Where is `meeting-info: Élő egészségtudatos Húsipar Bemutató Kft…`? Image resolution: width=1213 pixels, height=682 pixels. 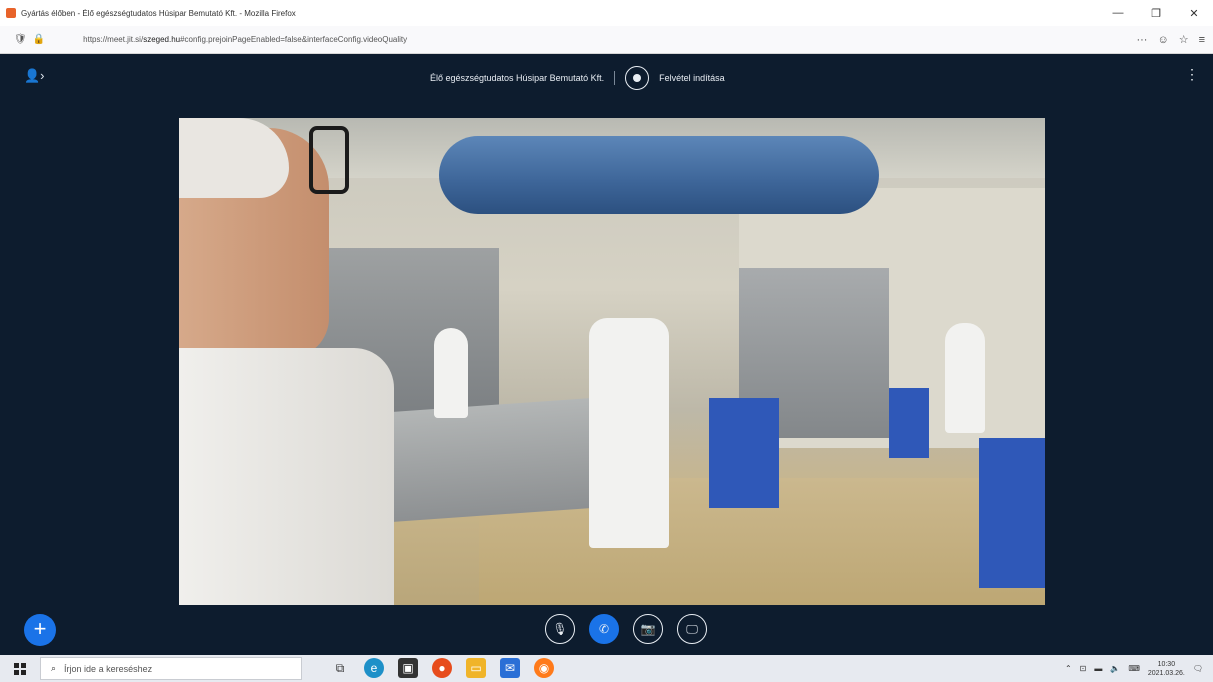
meeting-info: Élő egészségtudatos Húsipar Bemutató Kft… is located at coordinates (577, 78).